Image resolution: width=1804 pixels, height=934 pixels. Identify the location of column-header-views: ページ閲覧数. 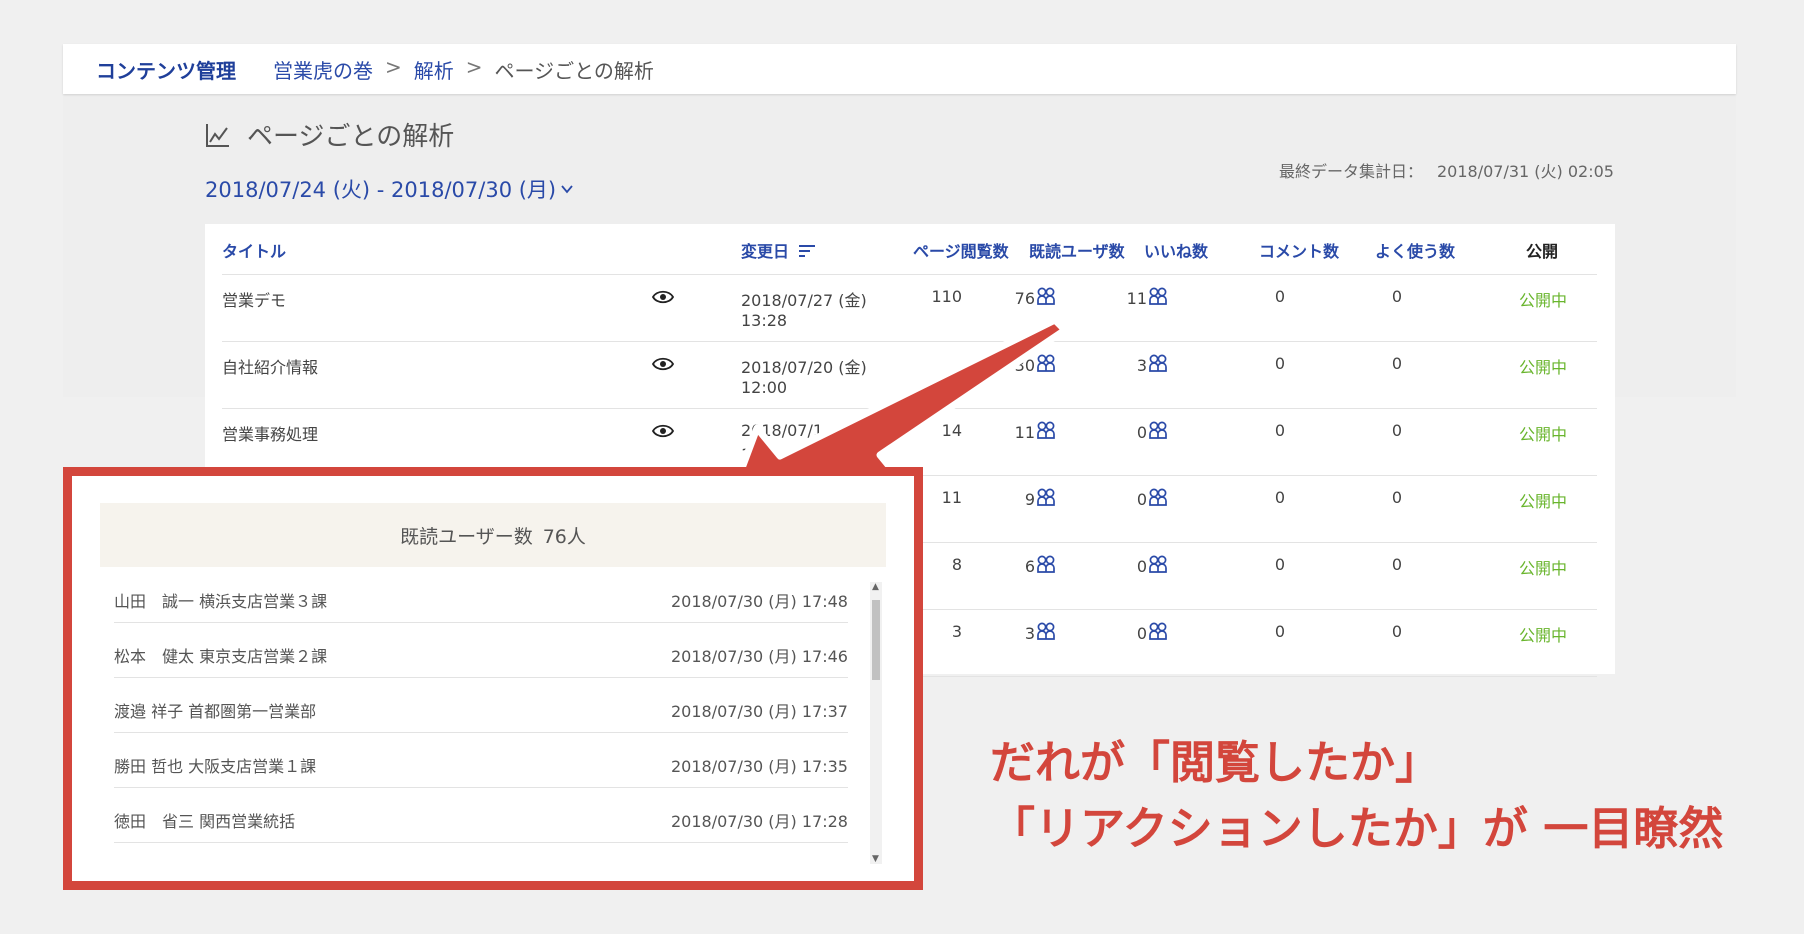
(961, 250).